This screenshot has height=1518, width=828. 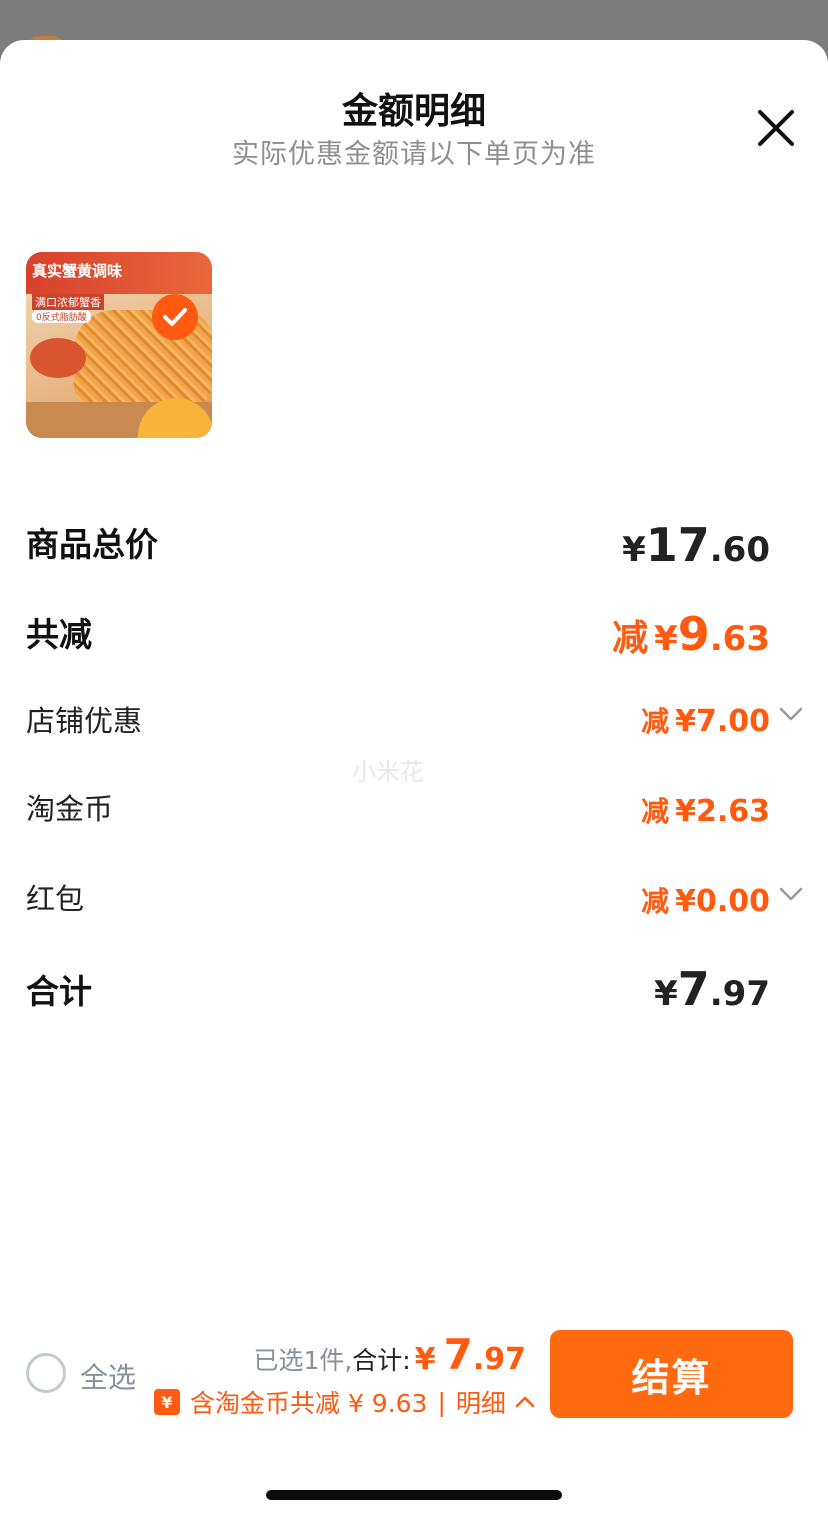 I want to click on coins-label: 淘金币, so click(x=70, y=809).